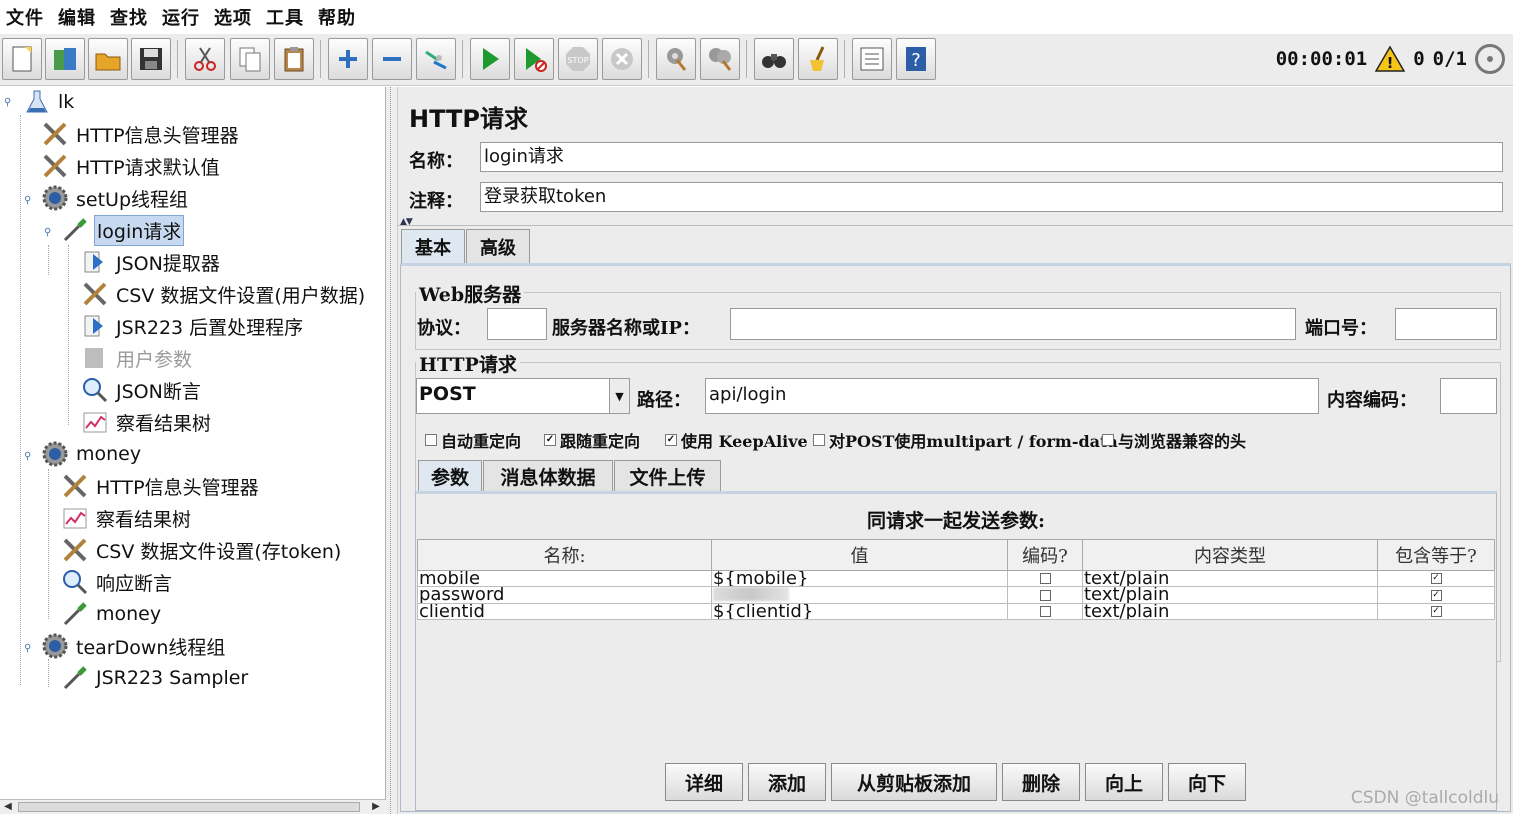  Describe the element at coordinates (490, 59) in the screenshot. I see `start-button` at that location.